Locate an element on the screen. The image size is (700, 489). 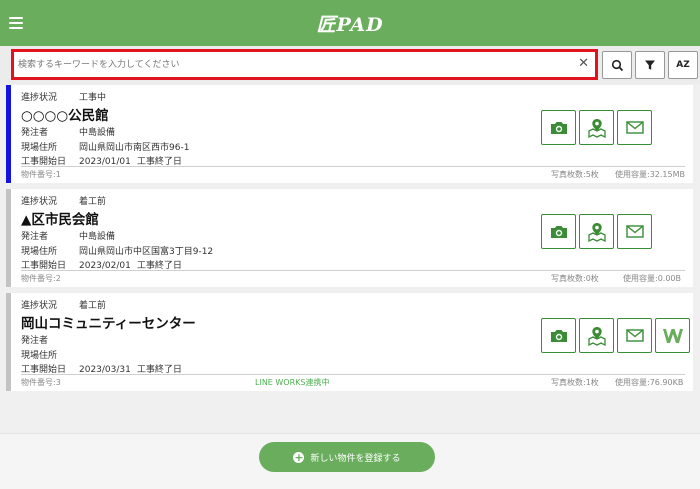
sort-az-icon: AZ is located at coordinates (683, 65).